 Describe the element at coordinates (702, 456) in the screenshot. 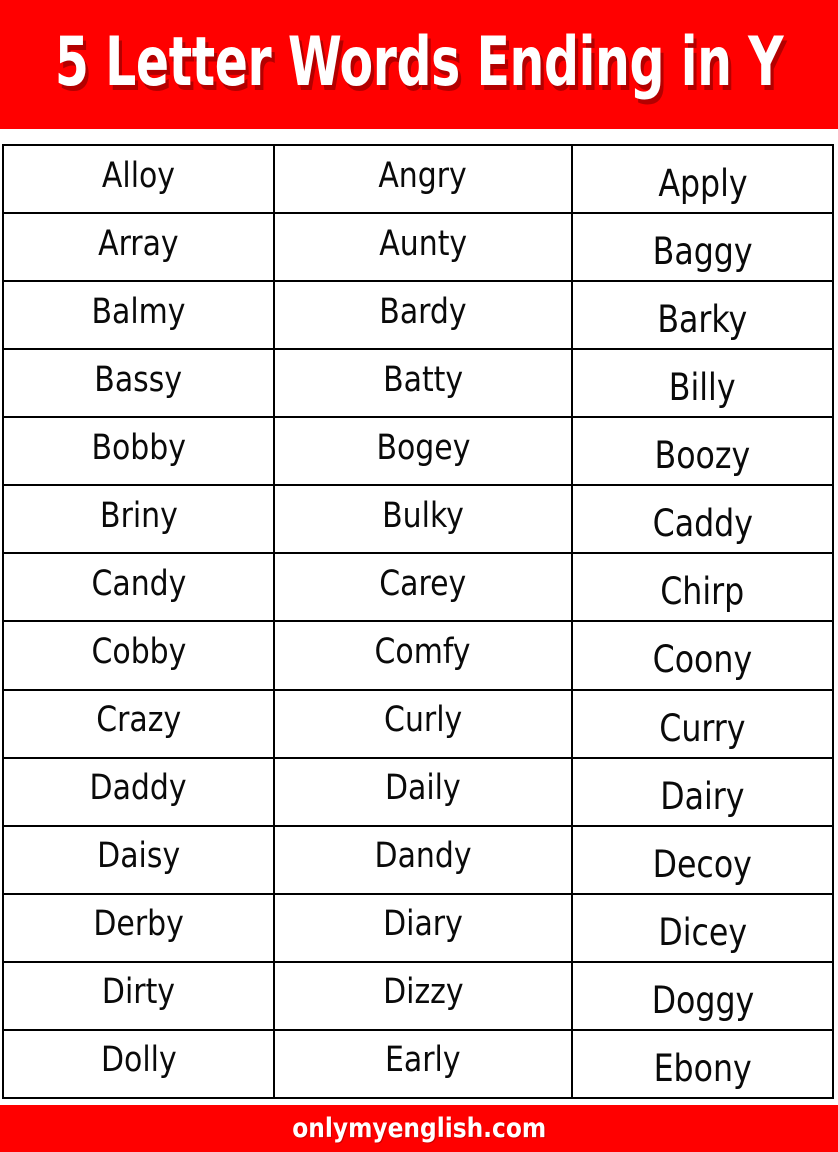

I see `word-text: Boozy` at that location.